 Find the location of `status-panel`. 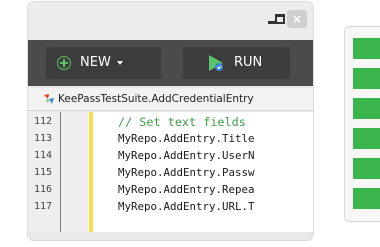

status-panel is located at coordinates (362, 124).